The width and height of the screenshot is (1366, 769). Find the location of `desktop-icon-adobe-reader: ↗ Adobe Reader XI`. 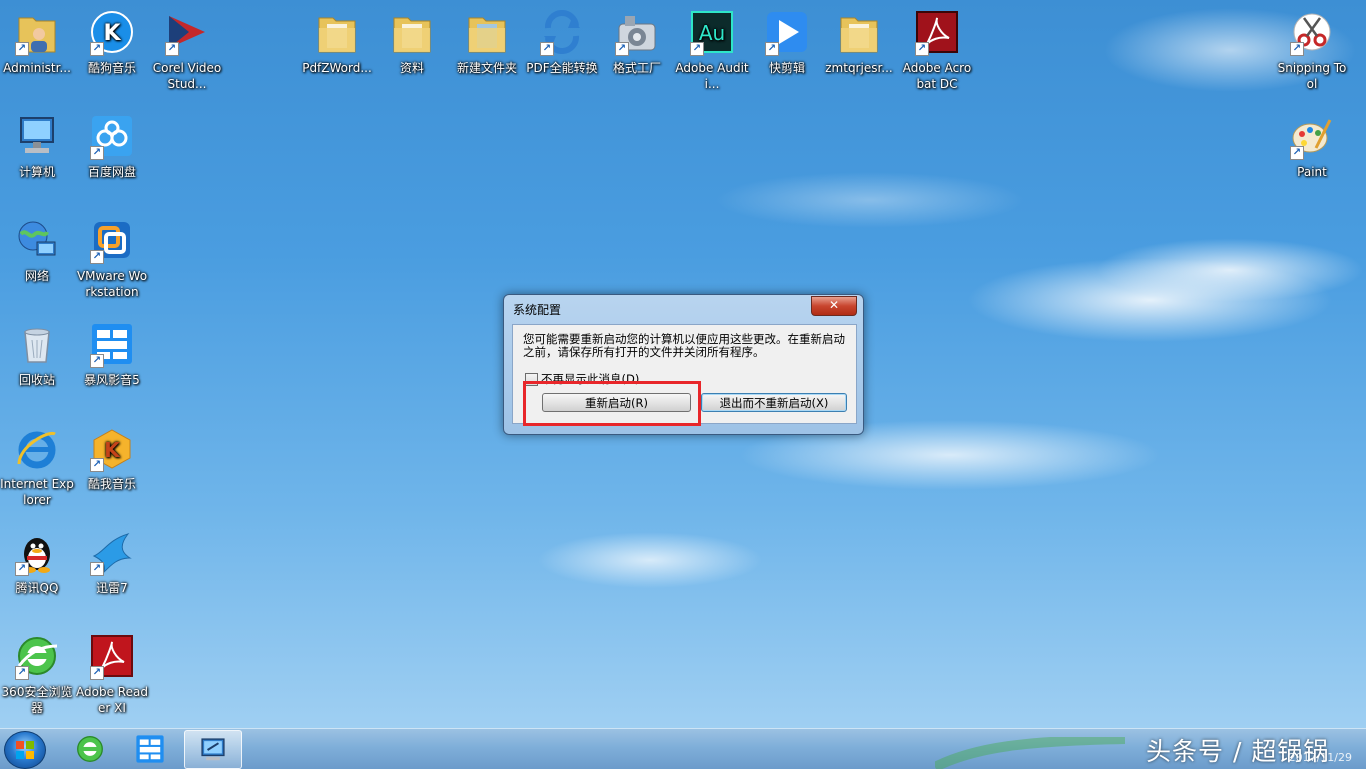

desktop-icon-adobe-reader: ↗ Adobe Reader XI is located at coordinates (112, 674).